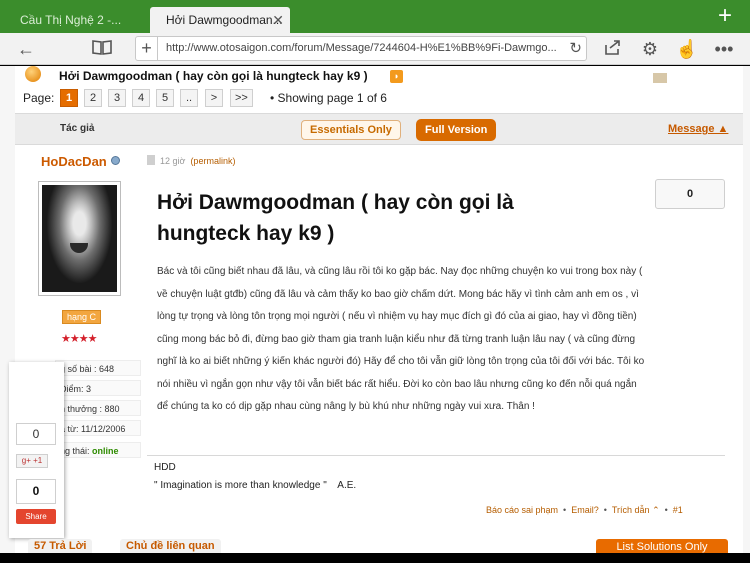 Image resolution: width=750 pixels, height=563 pixels. Describe the element at coordinates (396, 76) in the screenshot. I see `rss-icon: ◗` at that location.